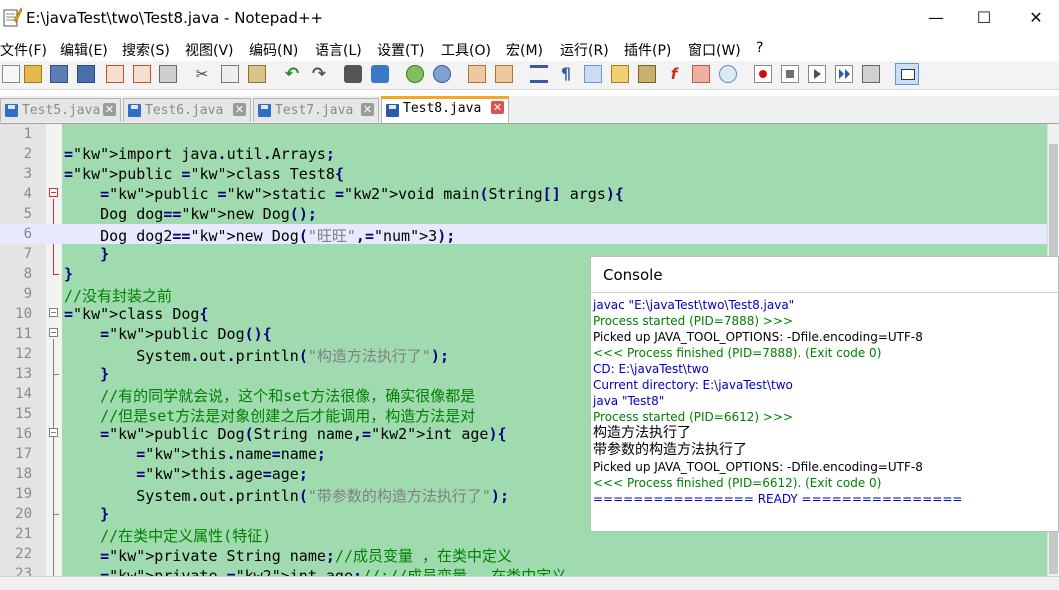  Describe the element at coordinates (593, 74) in the screenshot. I see `indent-guide-icon` at that location.